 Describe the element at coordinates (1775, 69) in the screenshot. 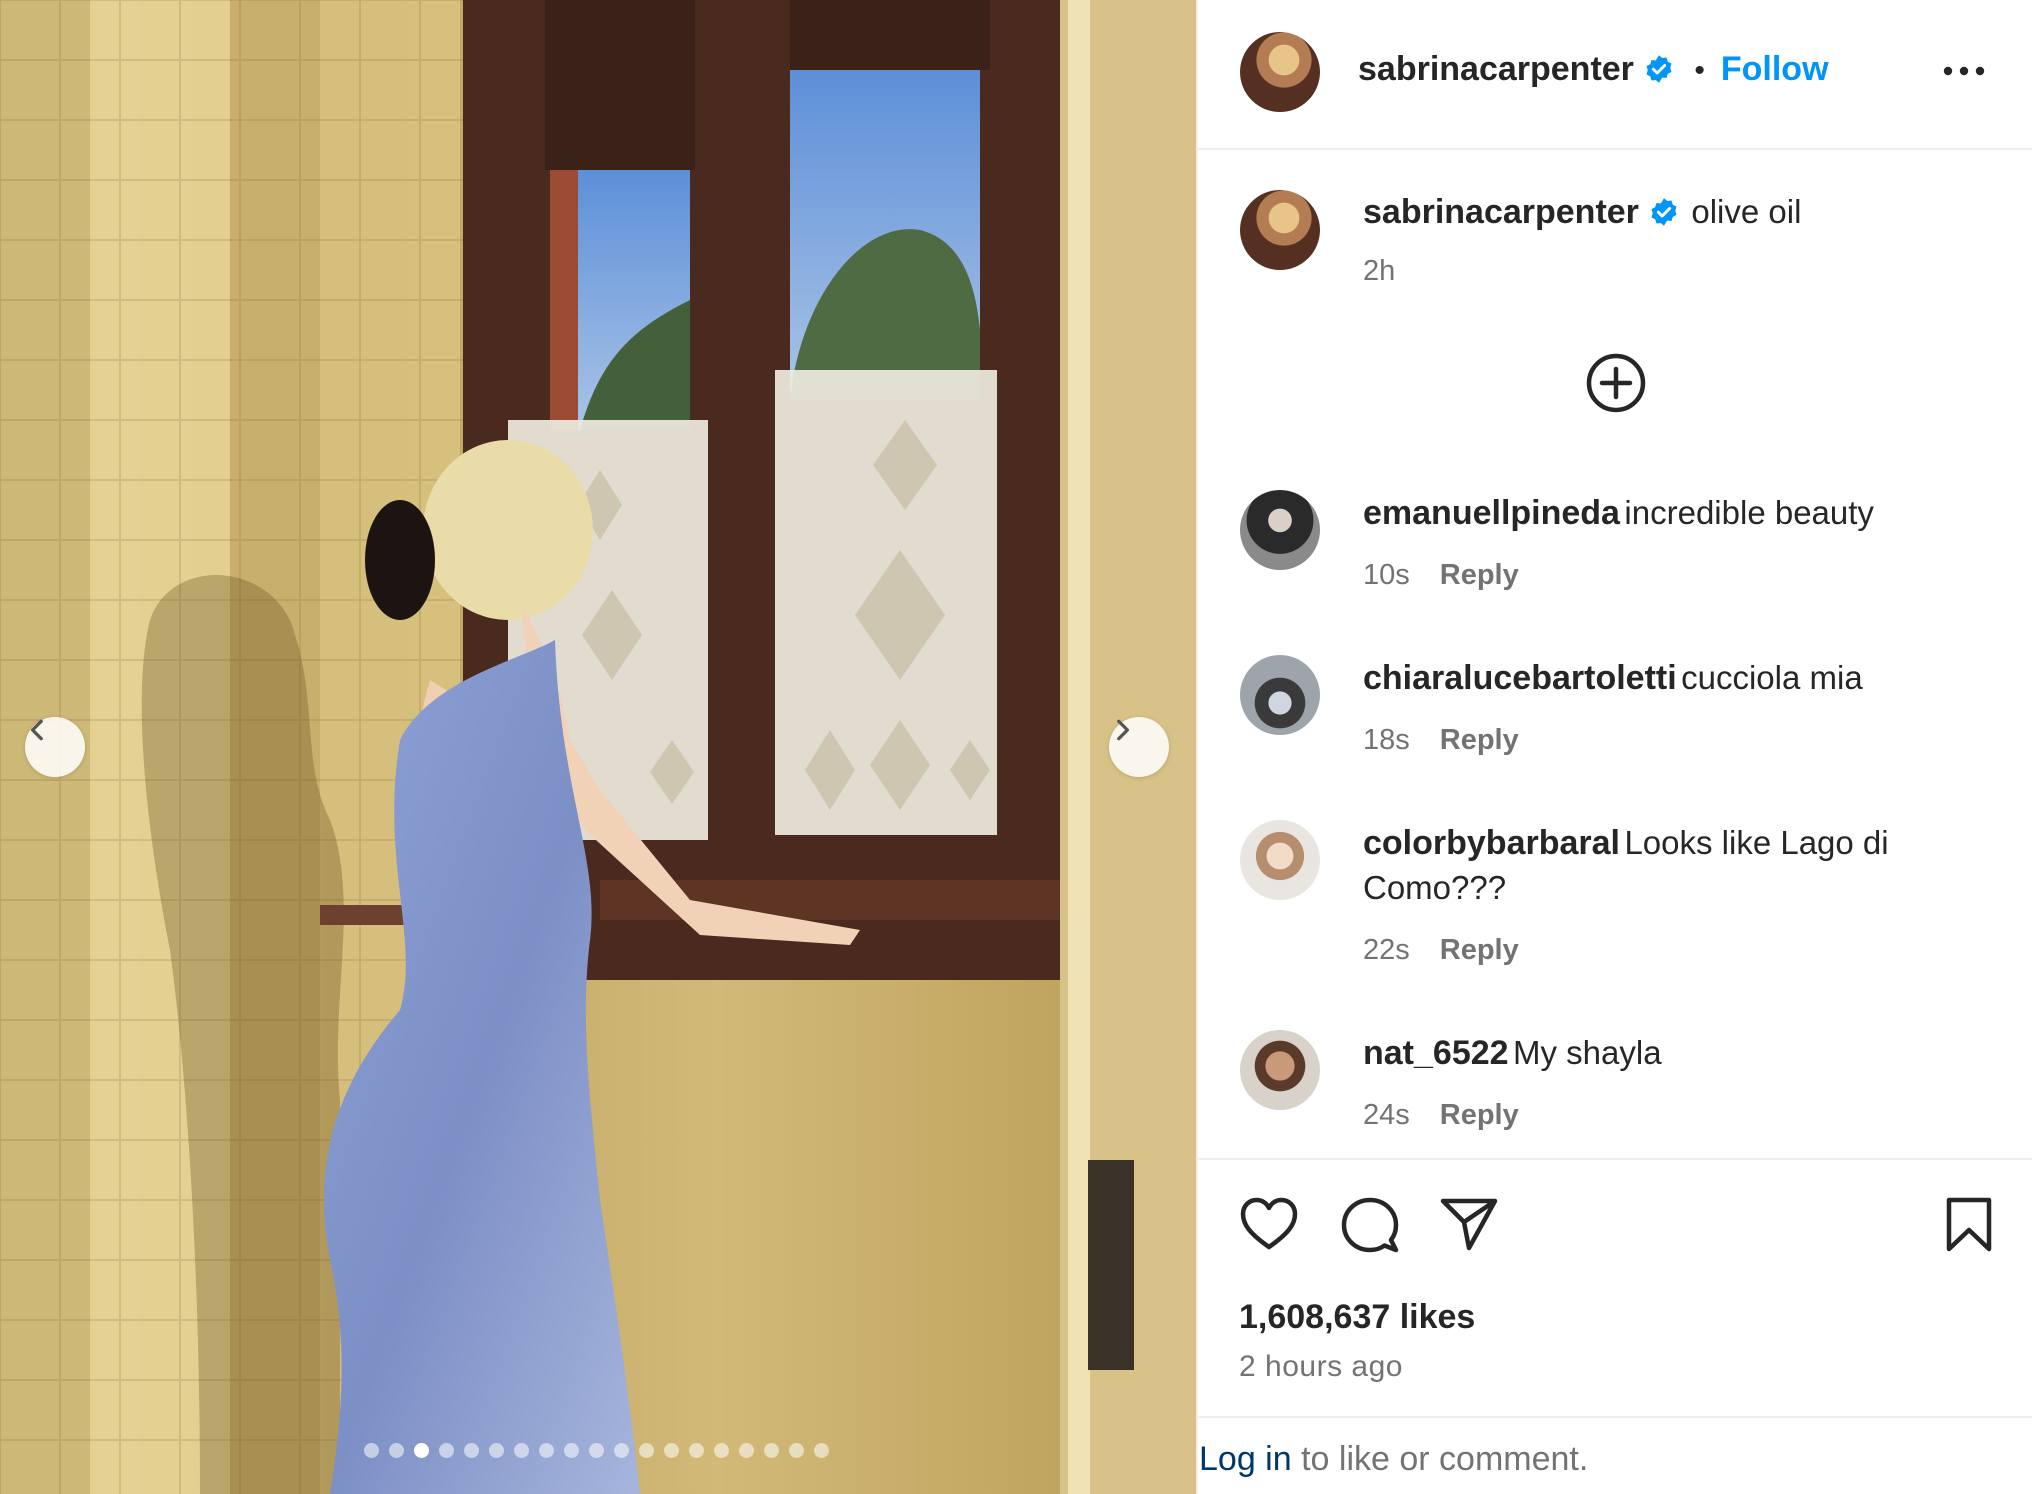

I see `follow-button: Follow` at that location.